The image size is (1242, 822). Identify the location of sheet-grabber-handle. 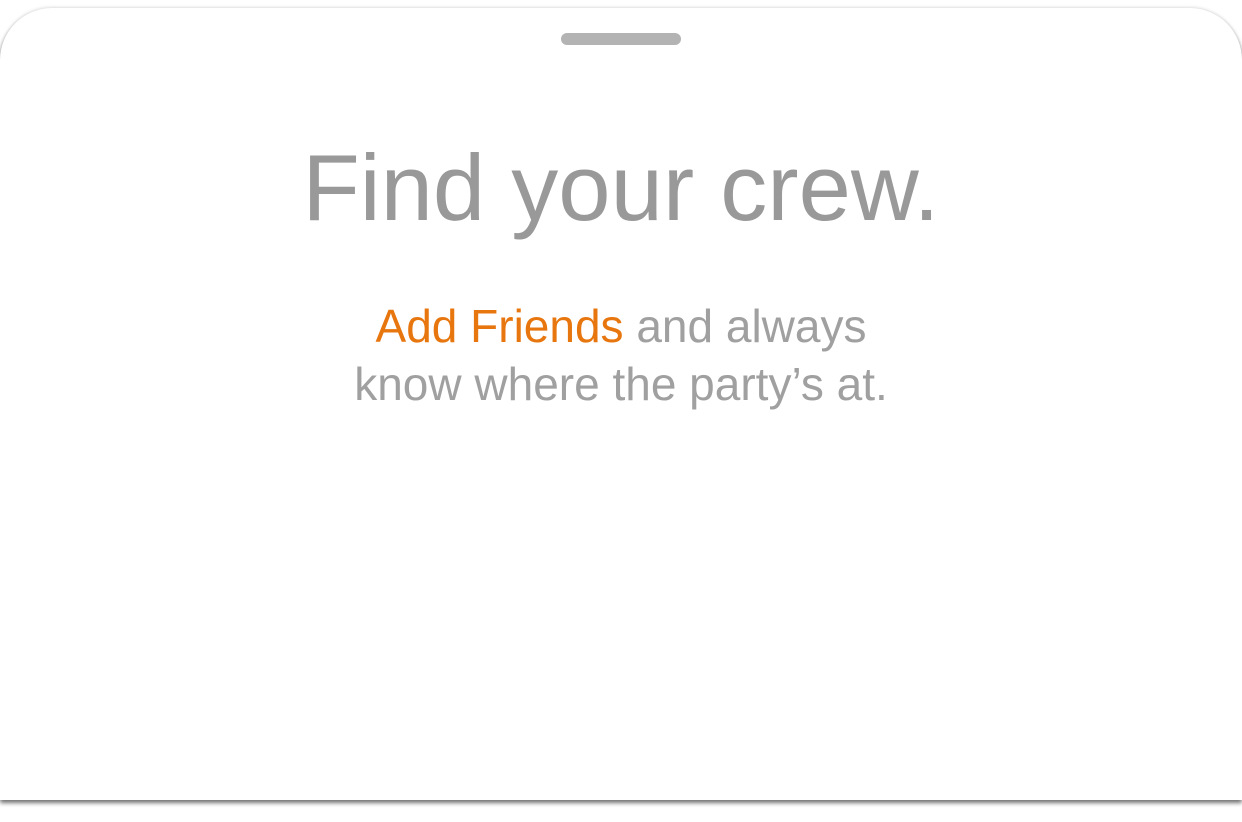
(621, 39).